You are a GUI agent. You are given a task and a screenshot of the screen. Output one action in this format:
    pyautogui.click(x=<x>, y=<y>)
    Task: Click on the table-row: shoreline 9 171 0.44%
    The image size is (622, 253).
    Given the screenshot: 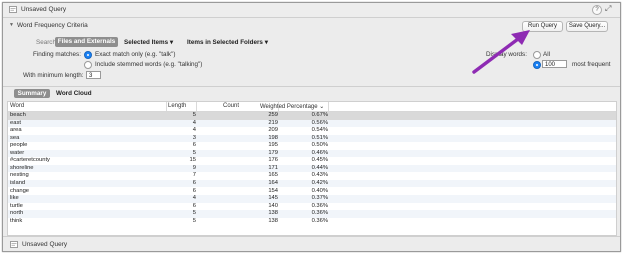 What is the action you would take?
    pyautogui.click(x=312, y=168)
    